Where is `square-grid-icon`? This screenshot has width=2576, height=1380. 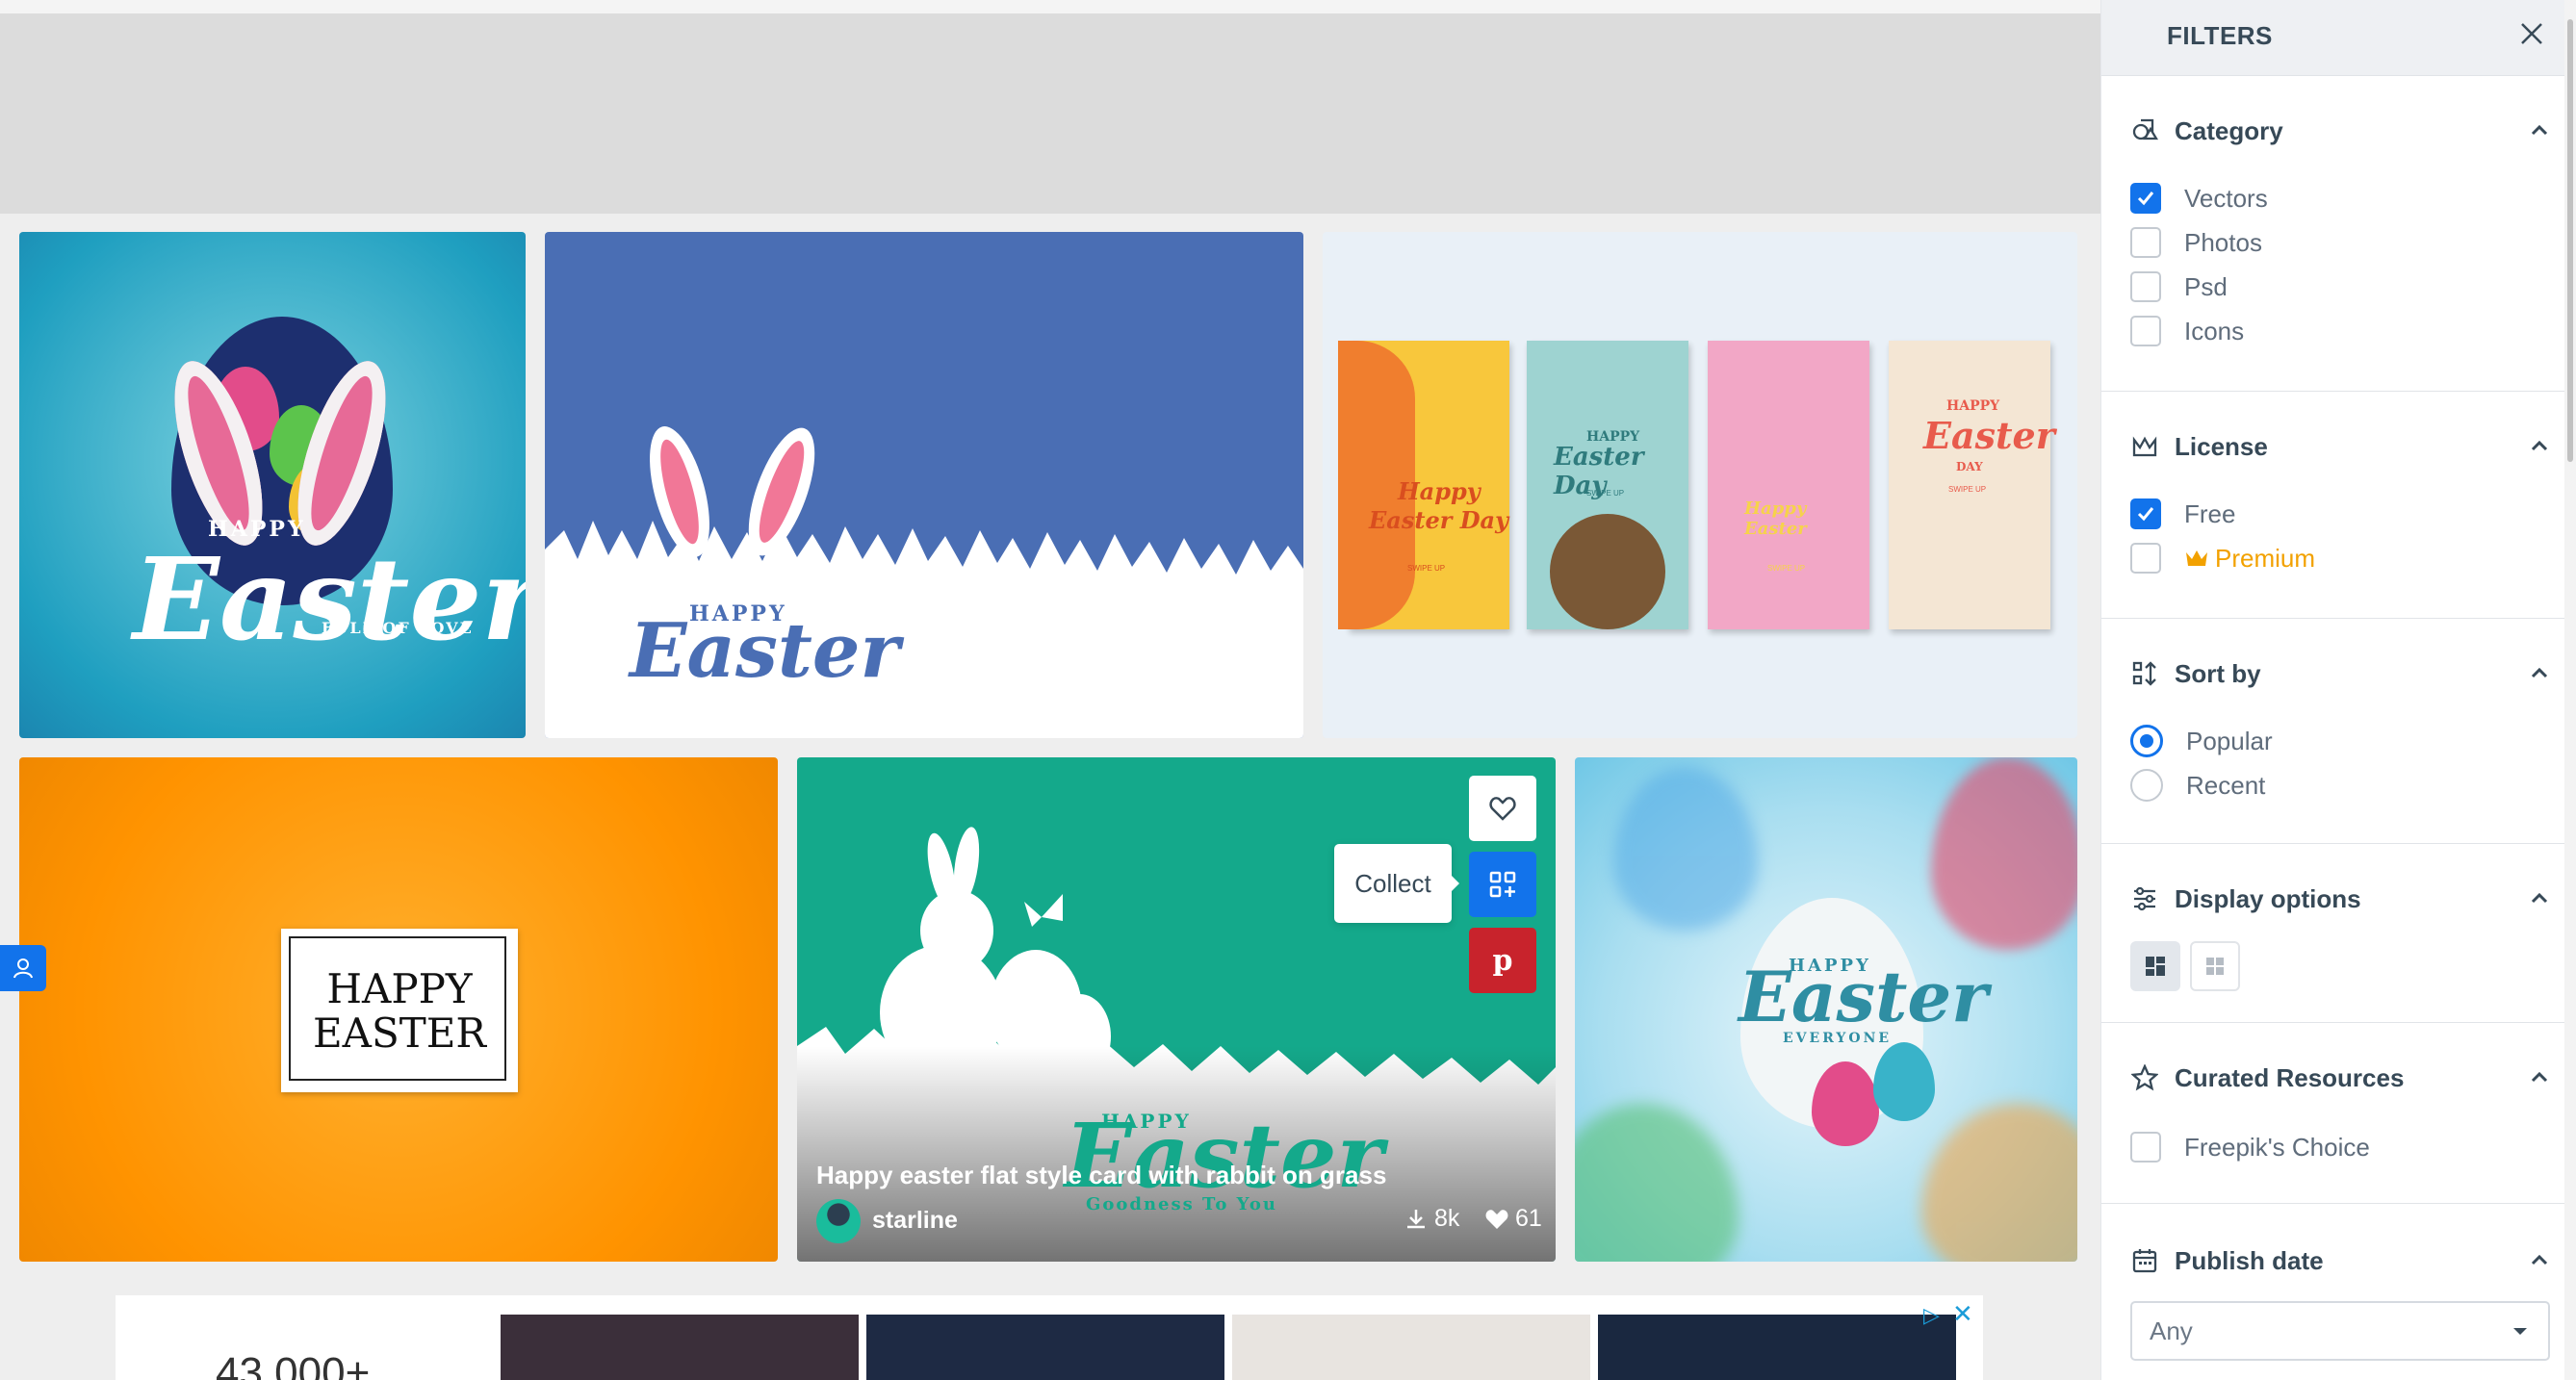
square-grid-icon is located at coordinates (2215, 966).